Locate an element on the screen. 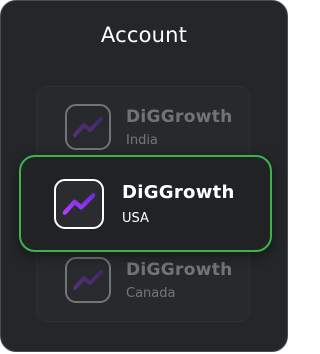  page-title: Account is located at coordinates (144, 35).